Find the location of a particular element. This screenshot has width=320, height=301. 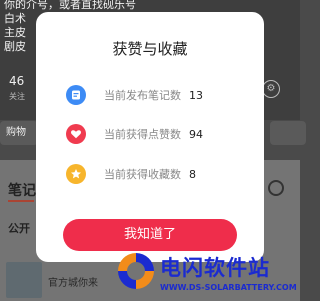

watermark-url: WWW.DS-SOLARBATTERY.COM is located at coordinates (228, 287).